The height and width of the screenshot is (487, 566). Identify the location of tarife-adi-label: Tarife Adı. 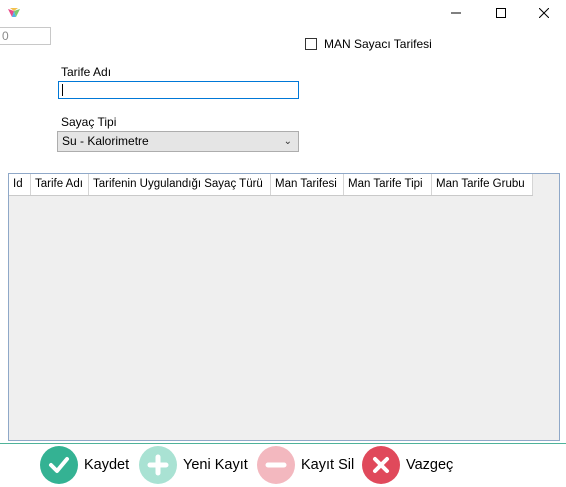
(86, 72).